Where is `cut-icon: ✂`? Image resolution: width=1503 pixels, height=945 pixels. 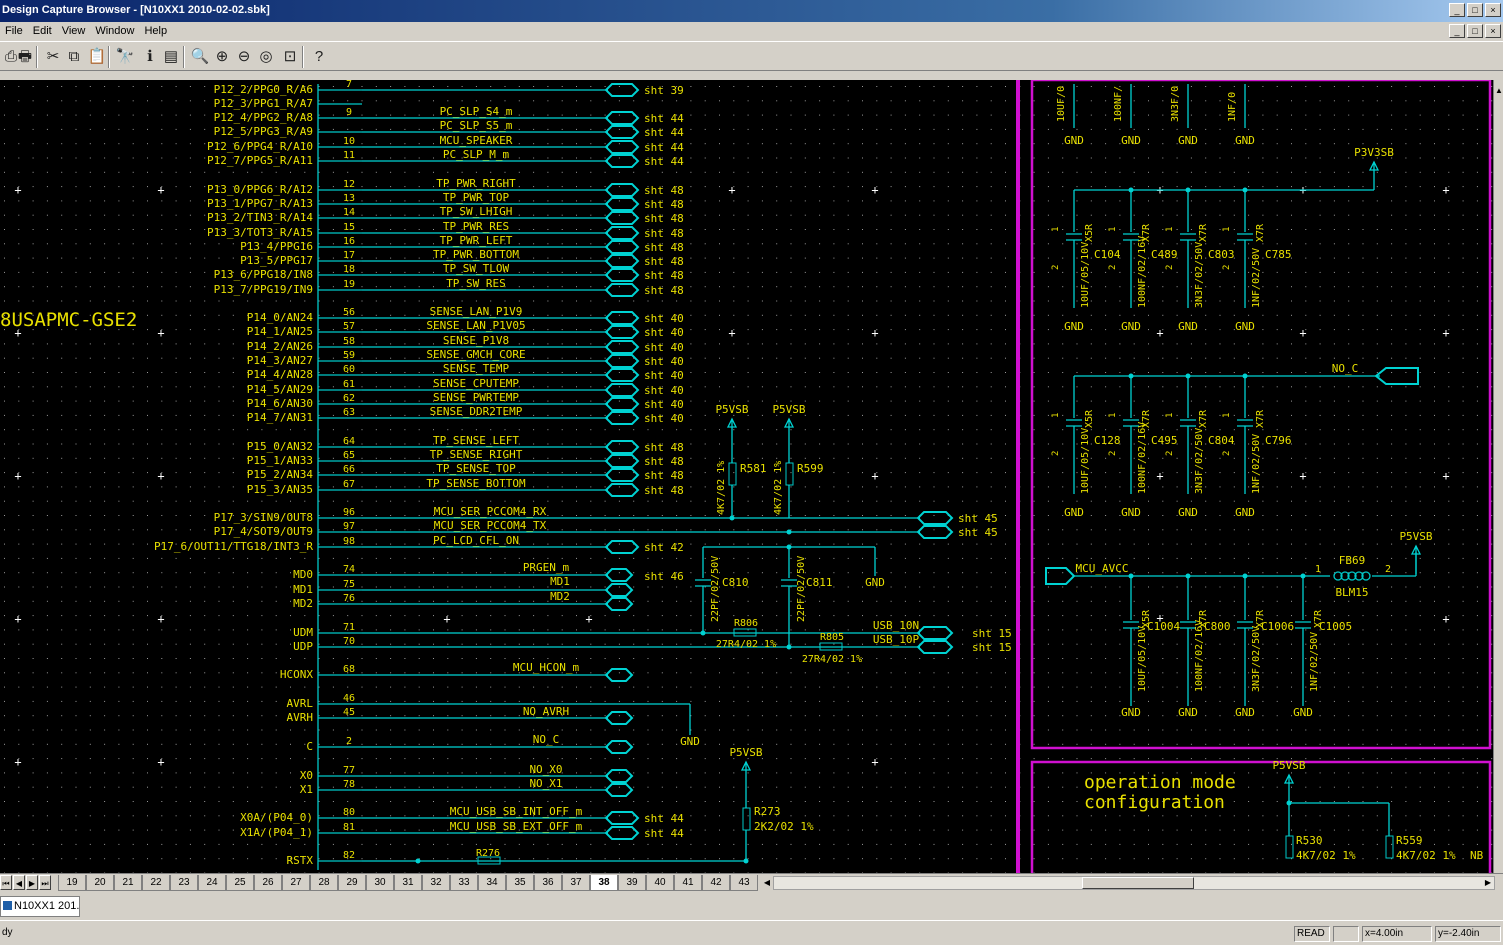
cut-icon: ✂ is located at coordinates (53, 57).